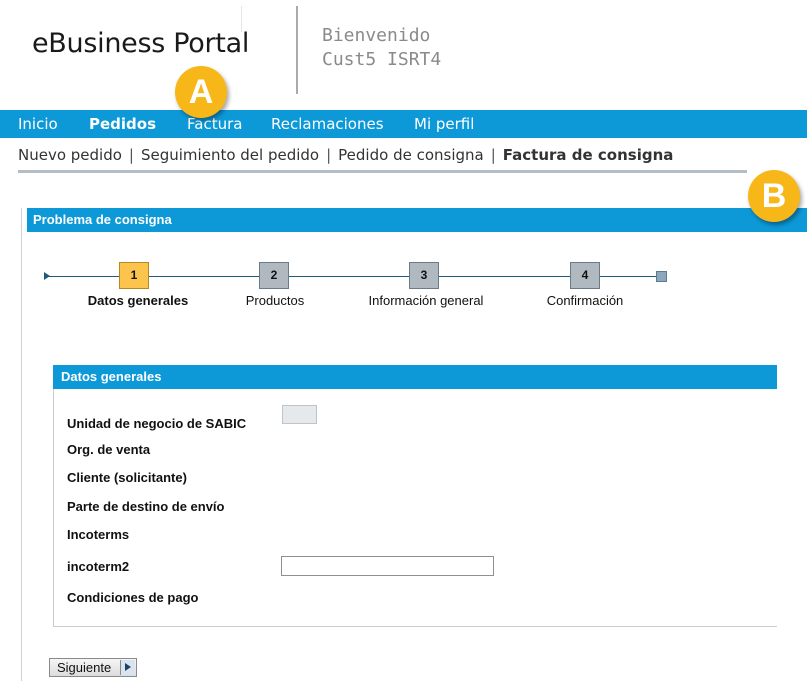  Describe the element at coordinates (214, 124) in the screenshot. I see `nav-item-factura: Factura` at that location.